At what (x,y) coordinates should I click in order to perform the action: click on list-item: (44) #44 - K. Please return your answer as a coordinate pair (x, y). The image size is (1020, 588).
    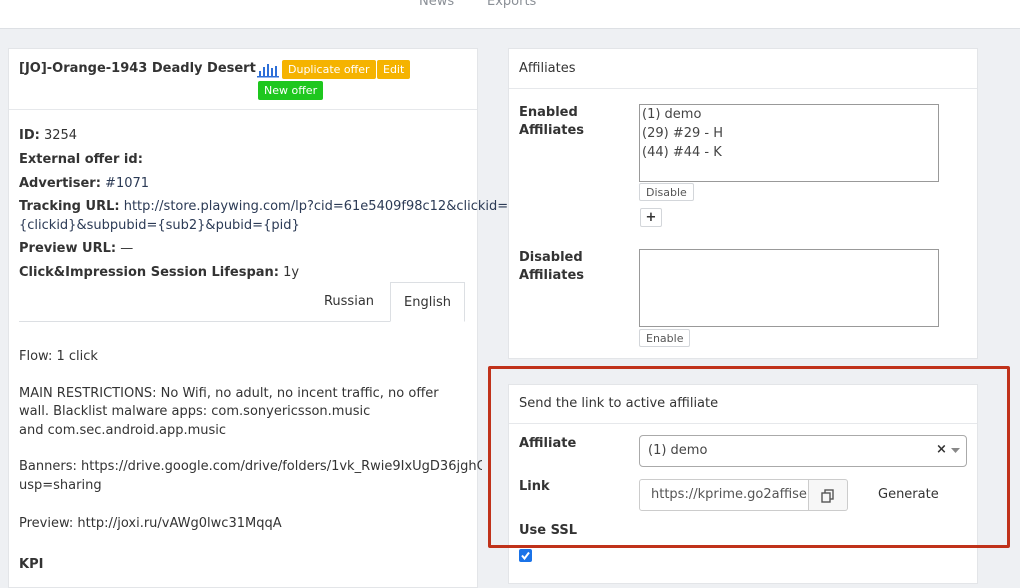
    Looking at the image, I should click on (789, 152).